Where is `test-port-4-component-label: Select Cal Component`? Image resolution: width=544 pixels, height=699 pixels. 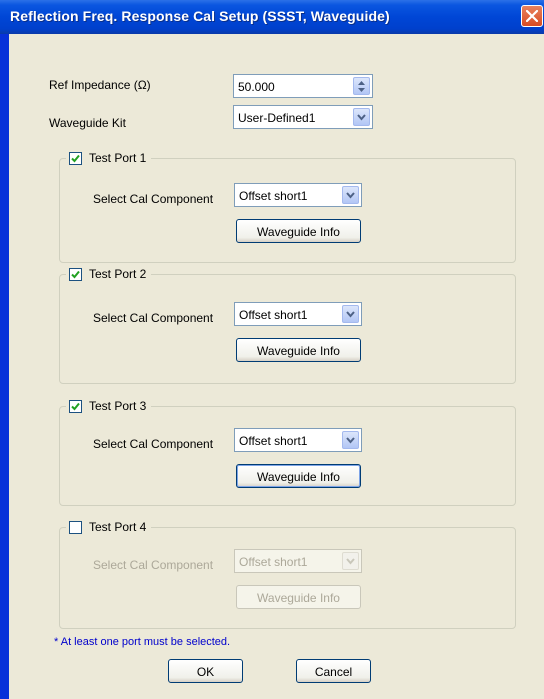 test-port-4-component-label: Select Cal Component is located at coordinates (153, 565).